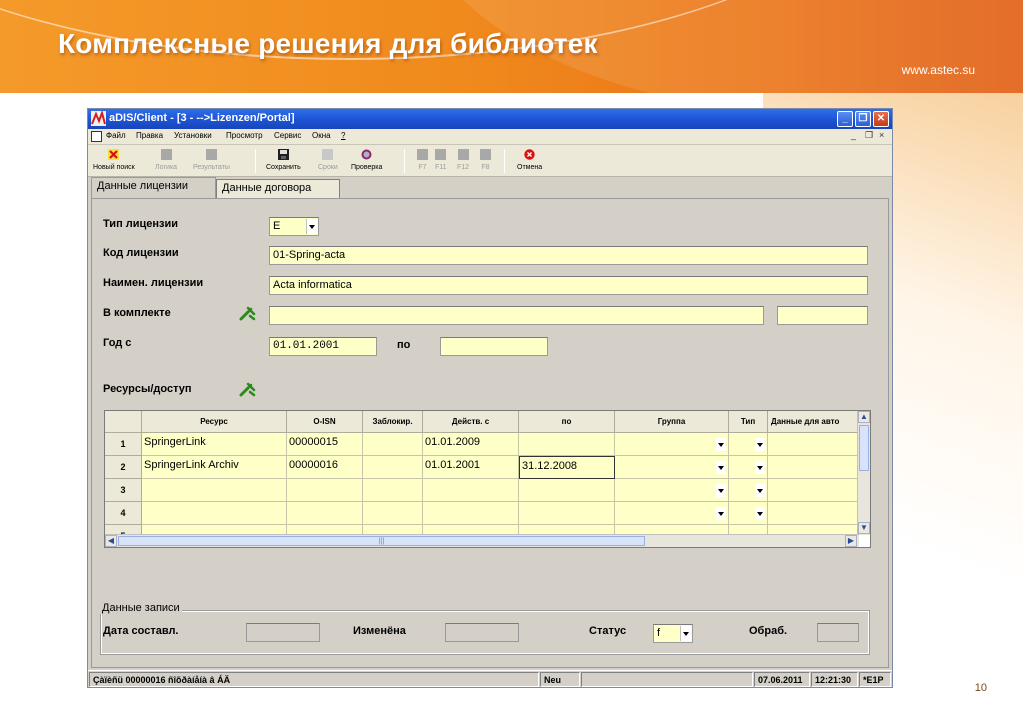  Describe the element at coordinates (123, 513) in the screenshot. I see `row-number: 4` at that location.